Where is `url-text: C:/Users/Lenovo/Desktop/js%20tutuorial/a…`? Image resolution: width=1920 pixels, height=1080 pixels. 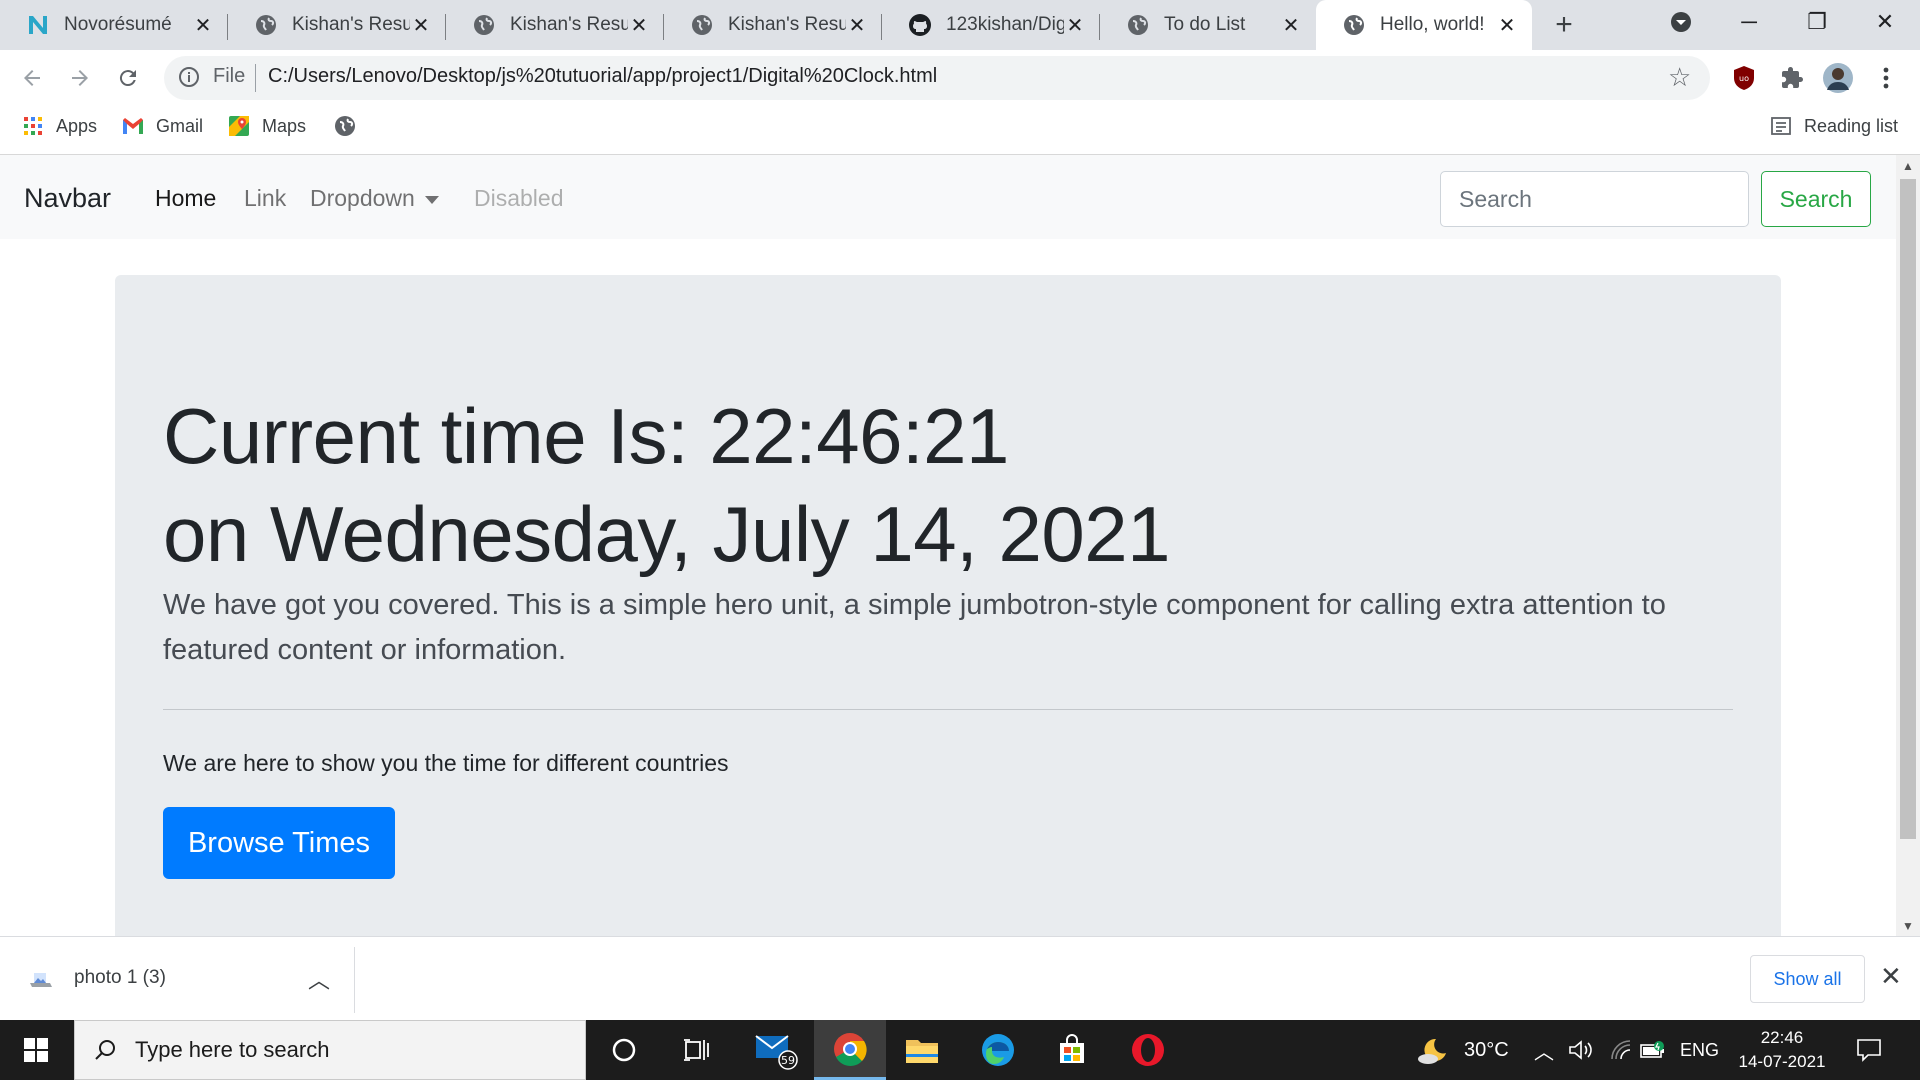 url-text: C:/Users/Lenovo/Desktop/js%20tutuorial/a… is located at coordinates (602, 76).